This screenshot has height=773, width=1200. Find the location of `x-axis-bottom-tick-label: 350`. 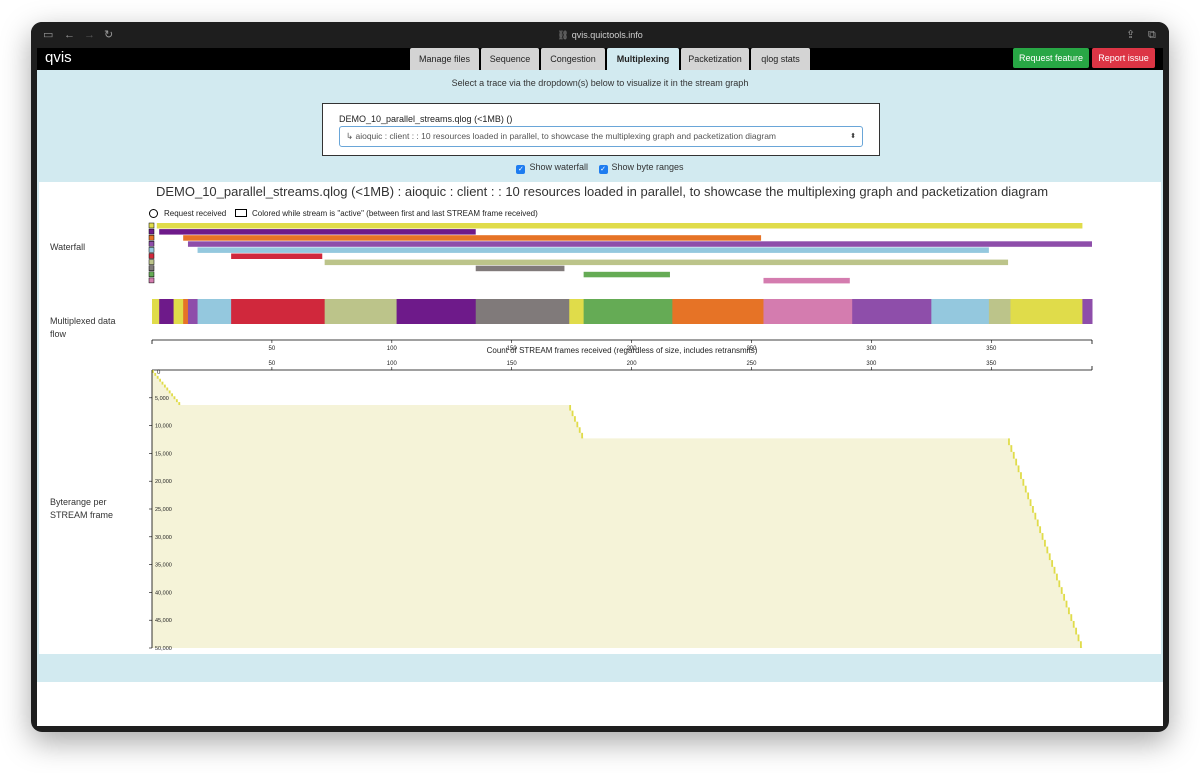

x-axis-bottom-tick-label: 350 is located at coordinates (991, 364).